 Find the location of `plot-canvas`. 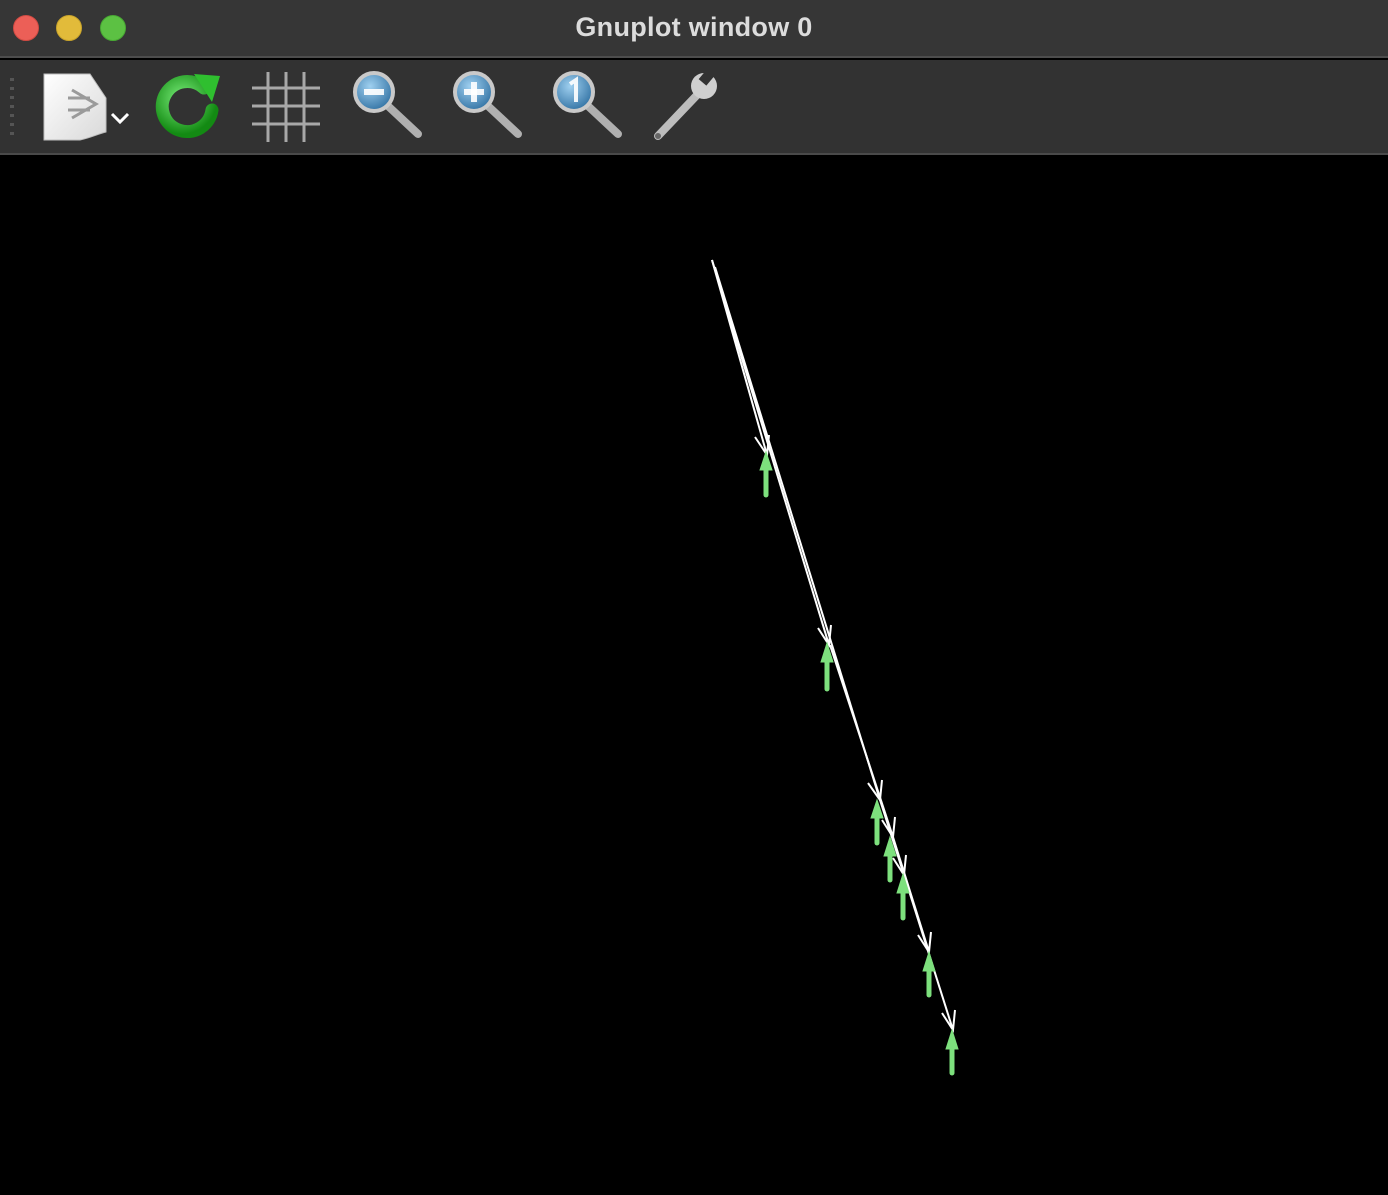

plot-canvas is located at coordinates (835, 667).